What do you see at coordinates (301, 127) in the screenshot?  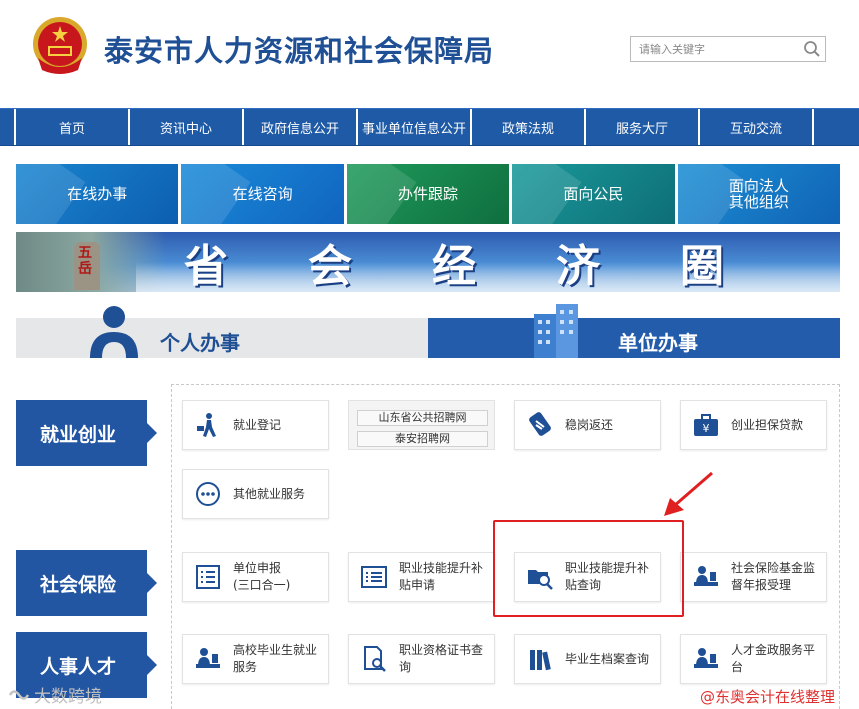 I see `nav-gov-info: 政府信息公开` at bounding box center [301, 127].